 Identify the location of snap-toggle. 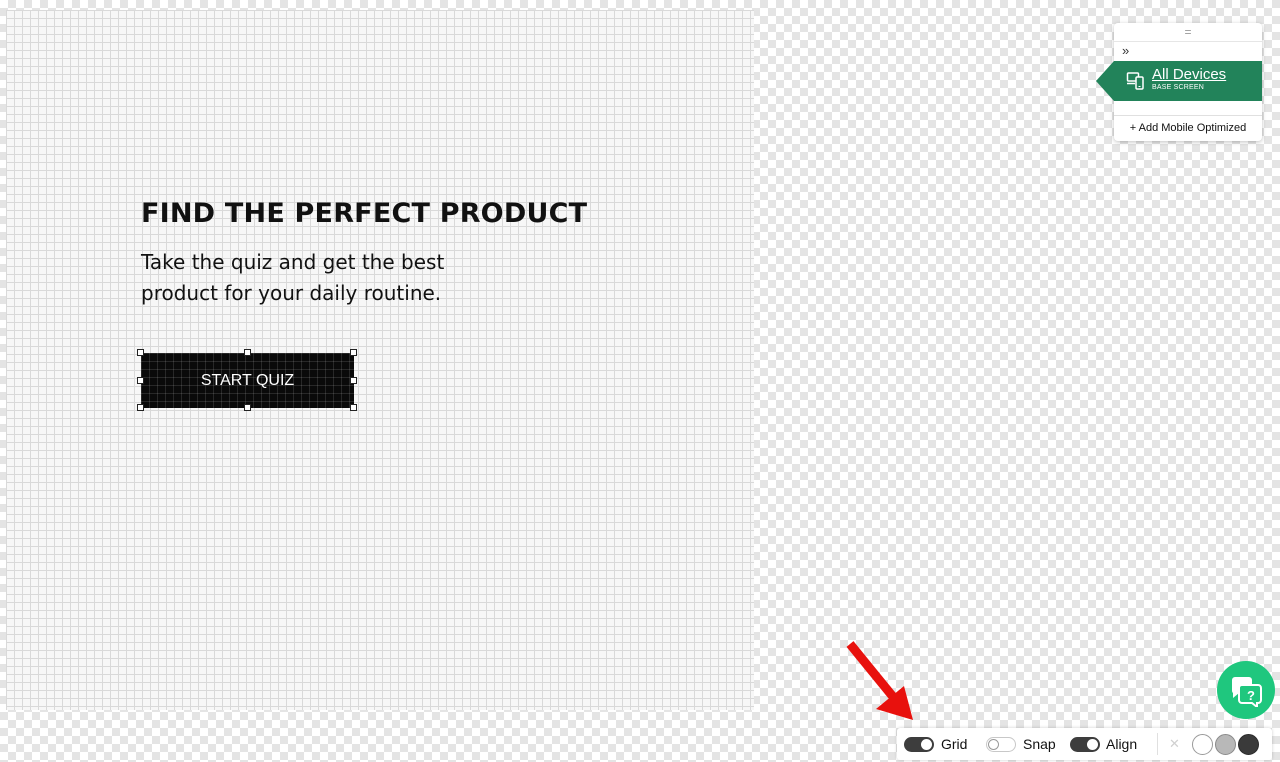
(1001, 744).